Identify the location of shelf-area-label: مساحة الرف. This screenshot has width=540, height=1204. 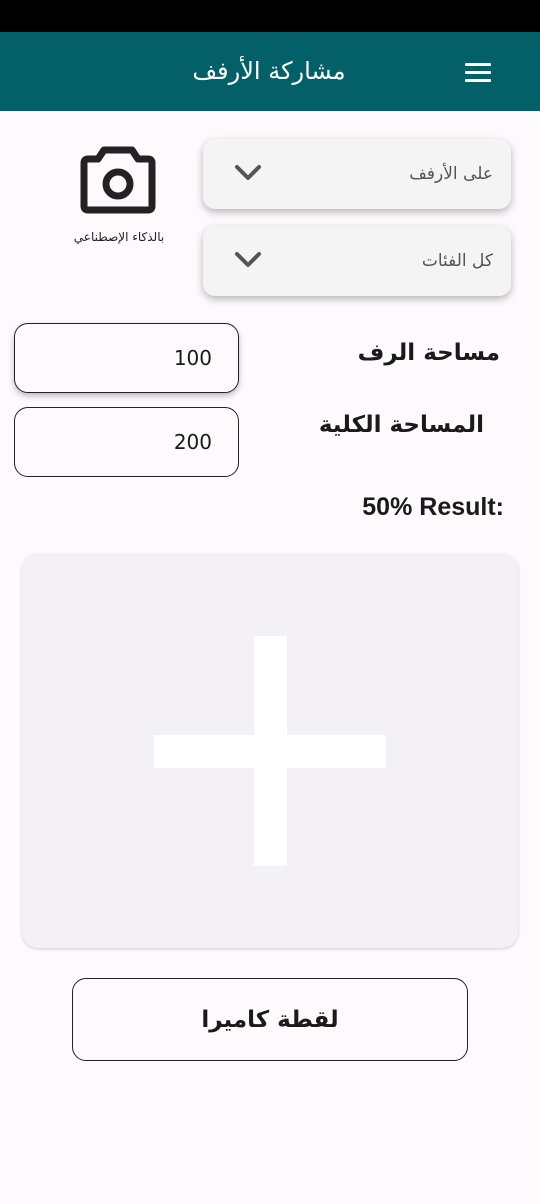
(428, 353).